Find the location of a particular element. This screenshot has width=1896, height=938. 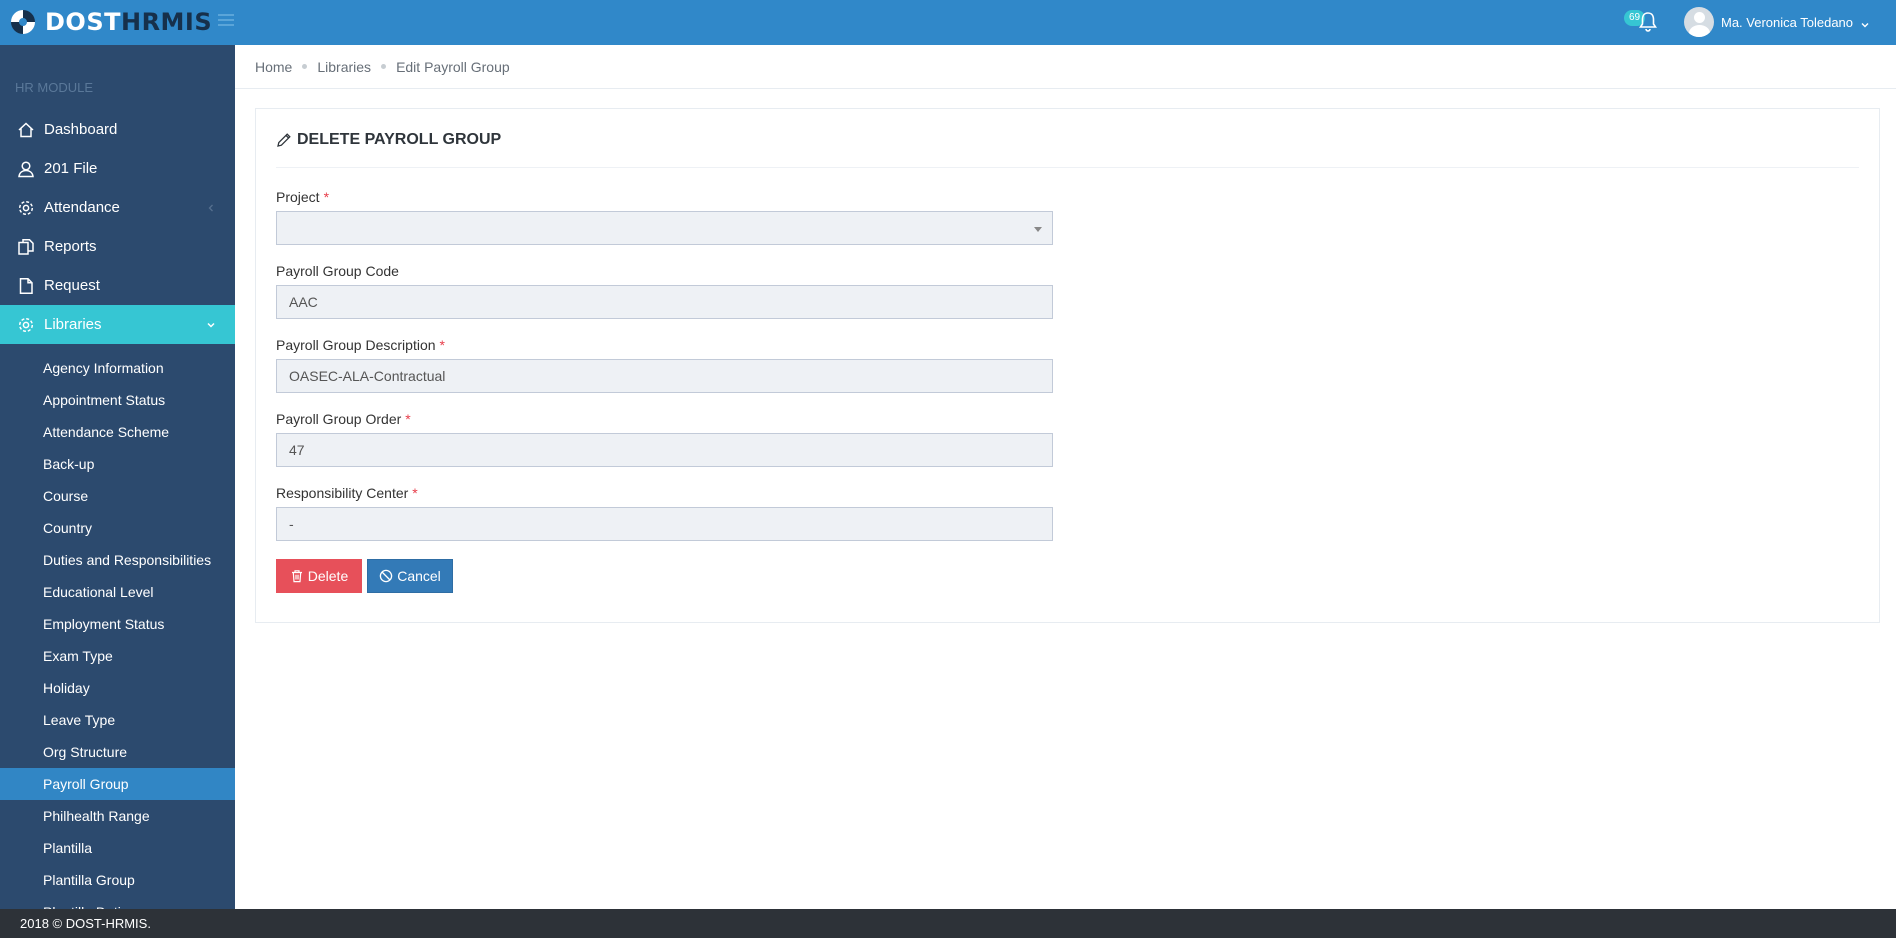

project-select is located at coordinates (664, 228).